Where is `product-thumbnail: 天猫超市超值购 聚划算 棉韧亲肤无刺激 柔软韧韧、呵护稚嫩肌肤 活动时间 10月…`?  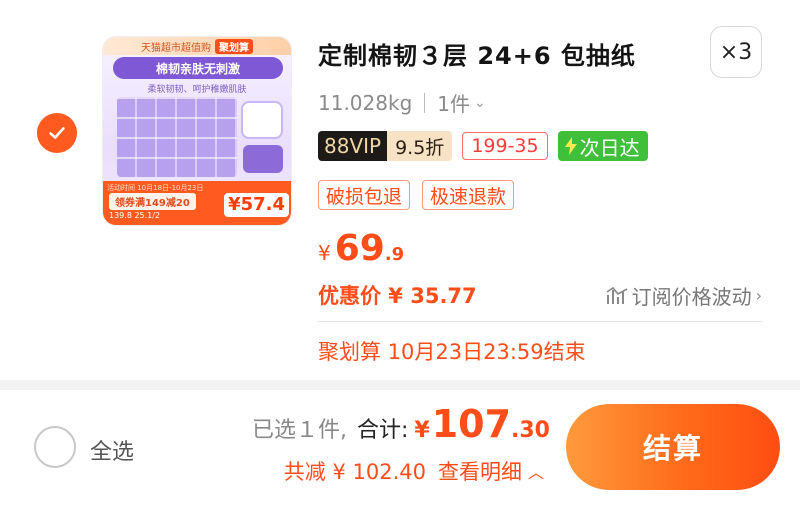 product-thumbnail: 天猫超市超值购 聚划算 棉韧亲肤无刺激 柔软韧韧、呵护稚嫩肌肤 活动时间 10月… is located at coordinates (197, 131).